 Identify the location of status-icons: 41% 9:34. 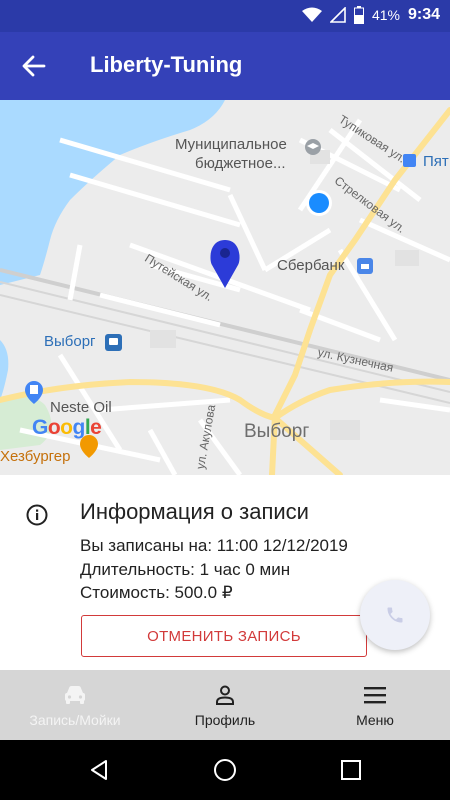
(370, 15).